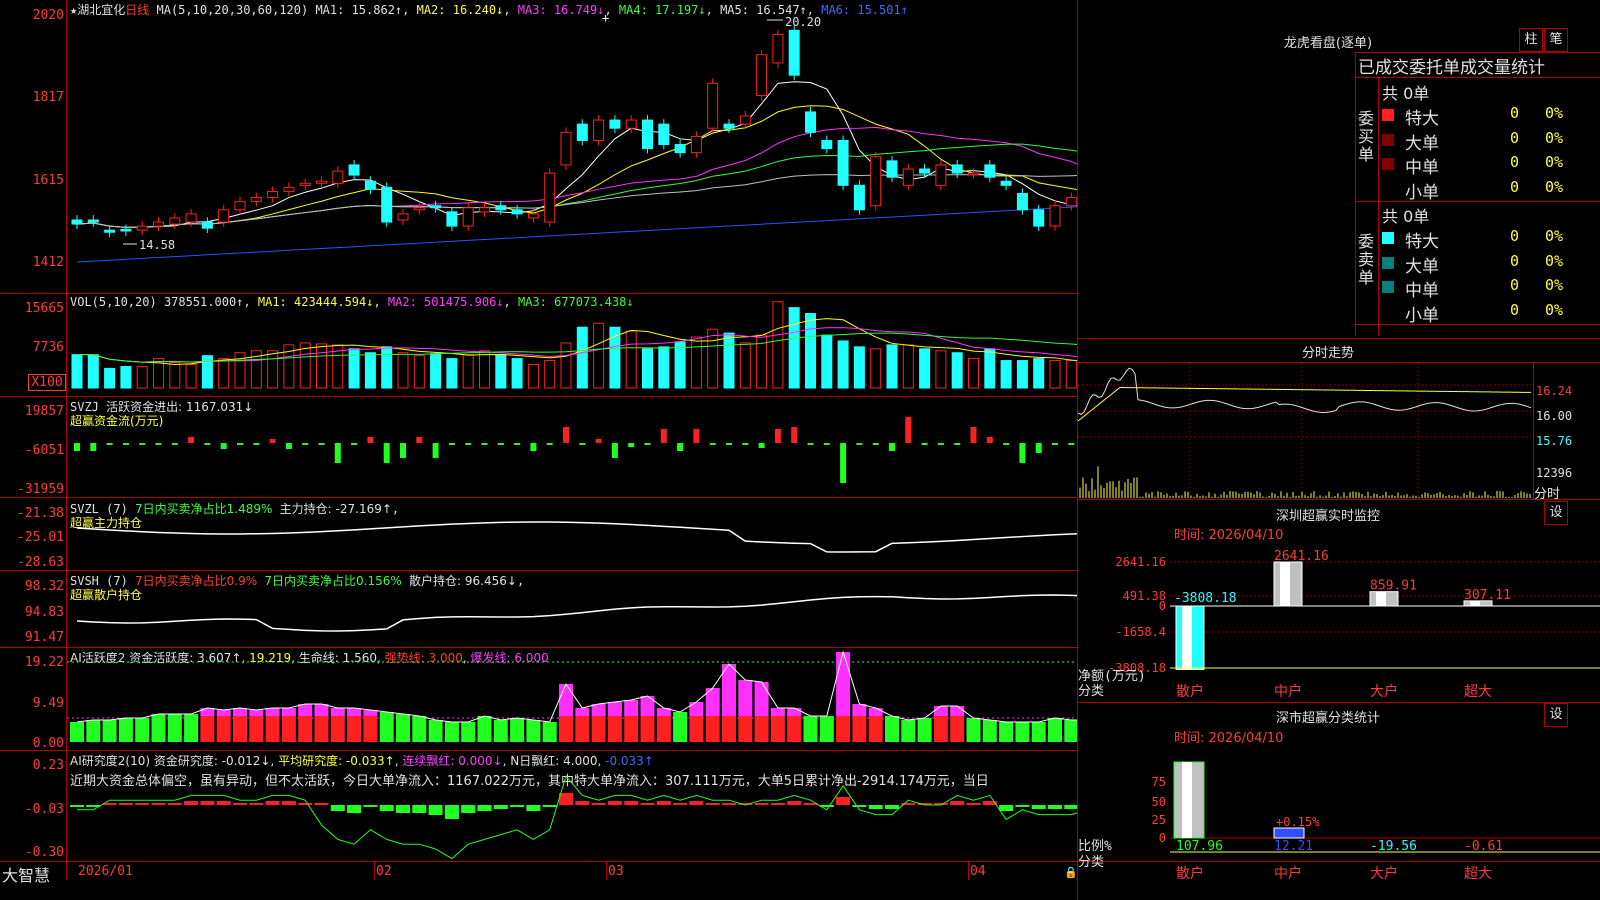 This screenshot has width=1600, height=900. What do you see at coordinates (572, 345) in the screenshot?
I see `volume-chart` at bounding box center [572, 345].